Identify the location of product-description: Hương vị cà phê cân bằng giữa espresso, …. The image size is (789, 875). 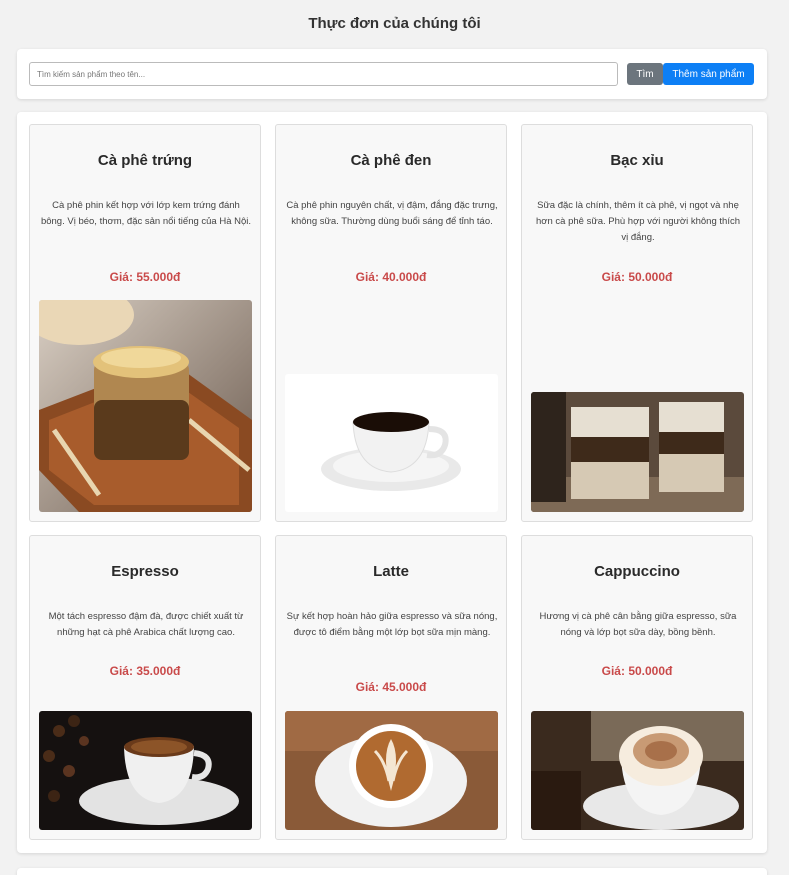
(638, 624).